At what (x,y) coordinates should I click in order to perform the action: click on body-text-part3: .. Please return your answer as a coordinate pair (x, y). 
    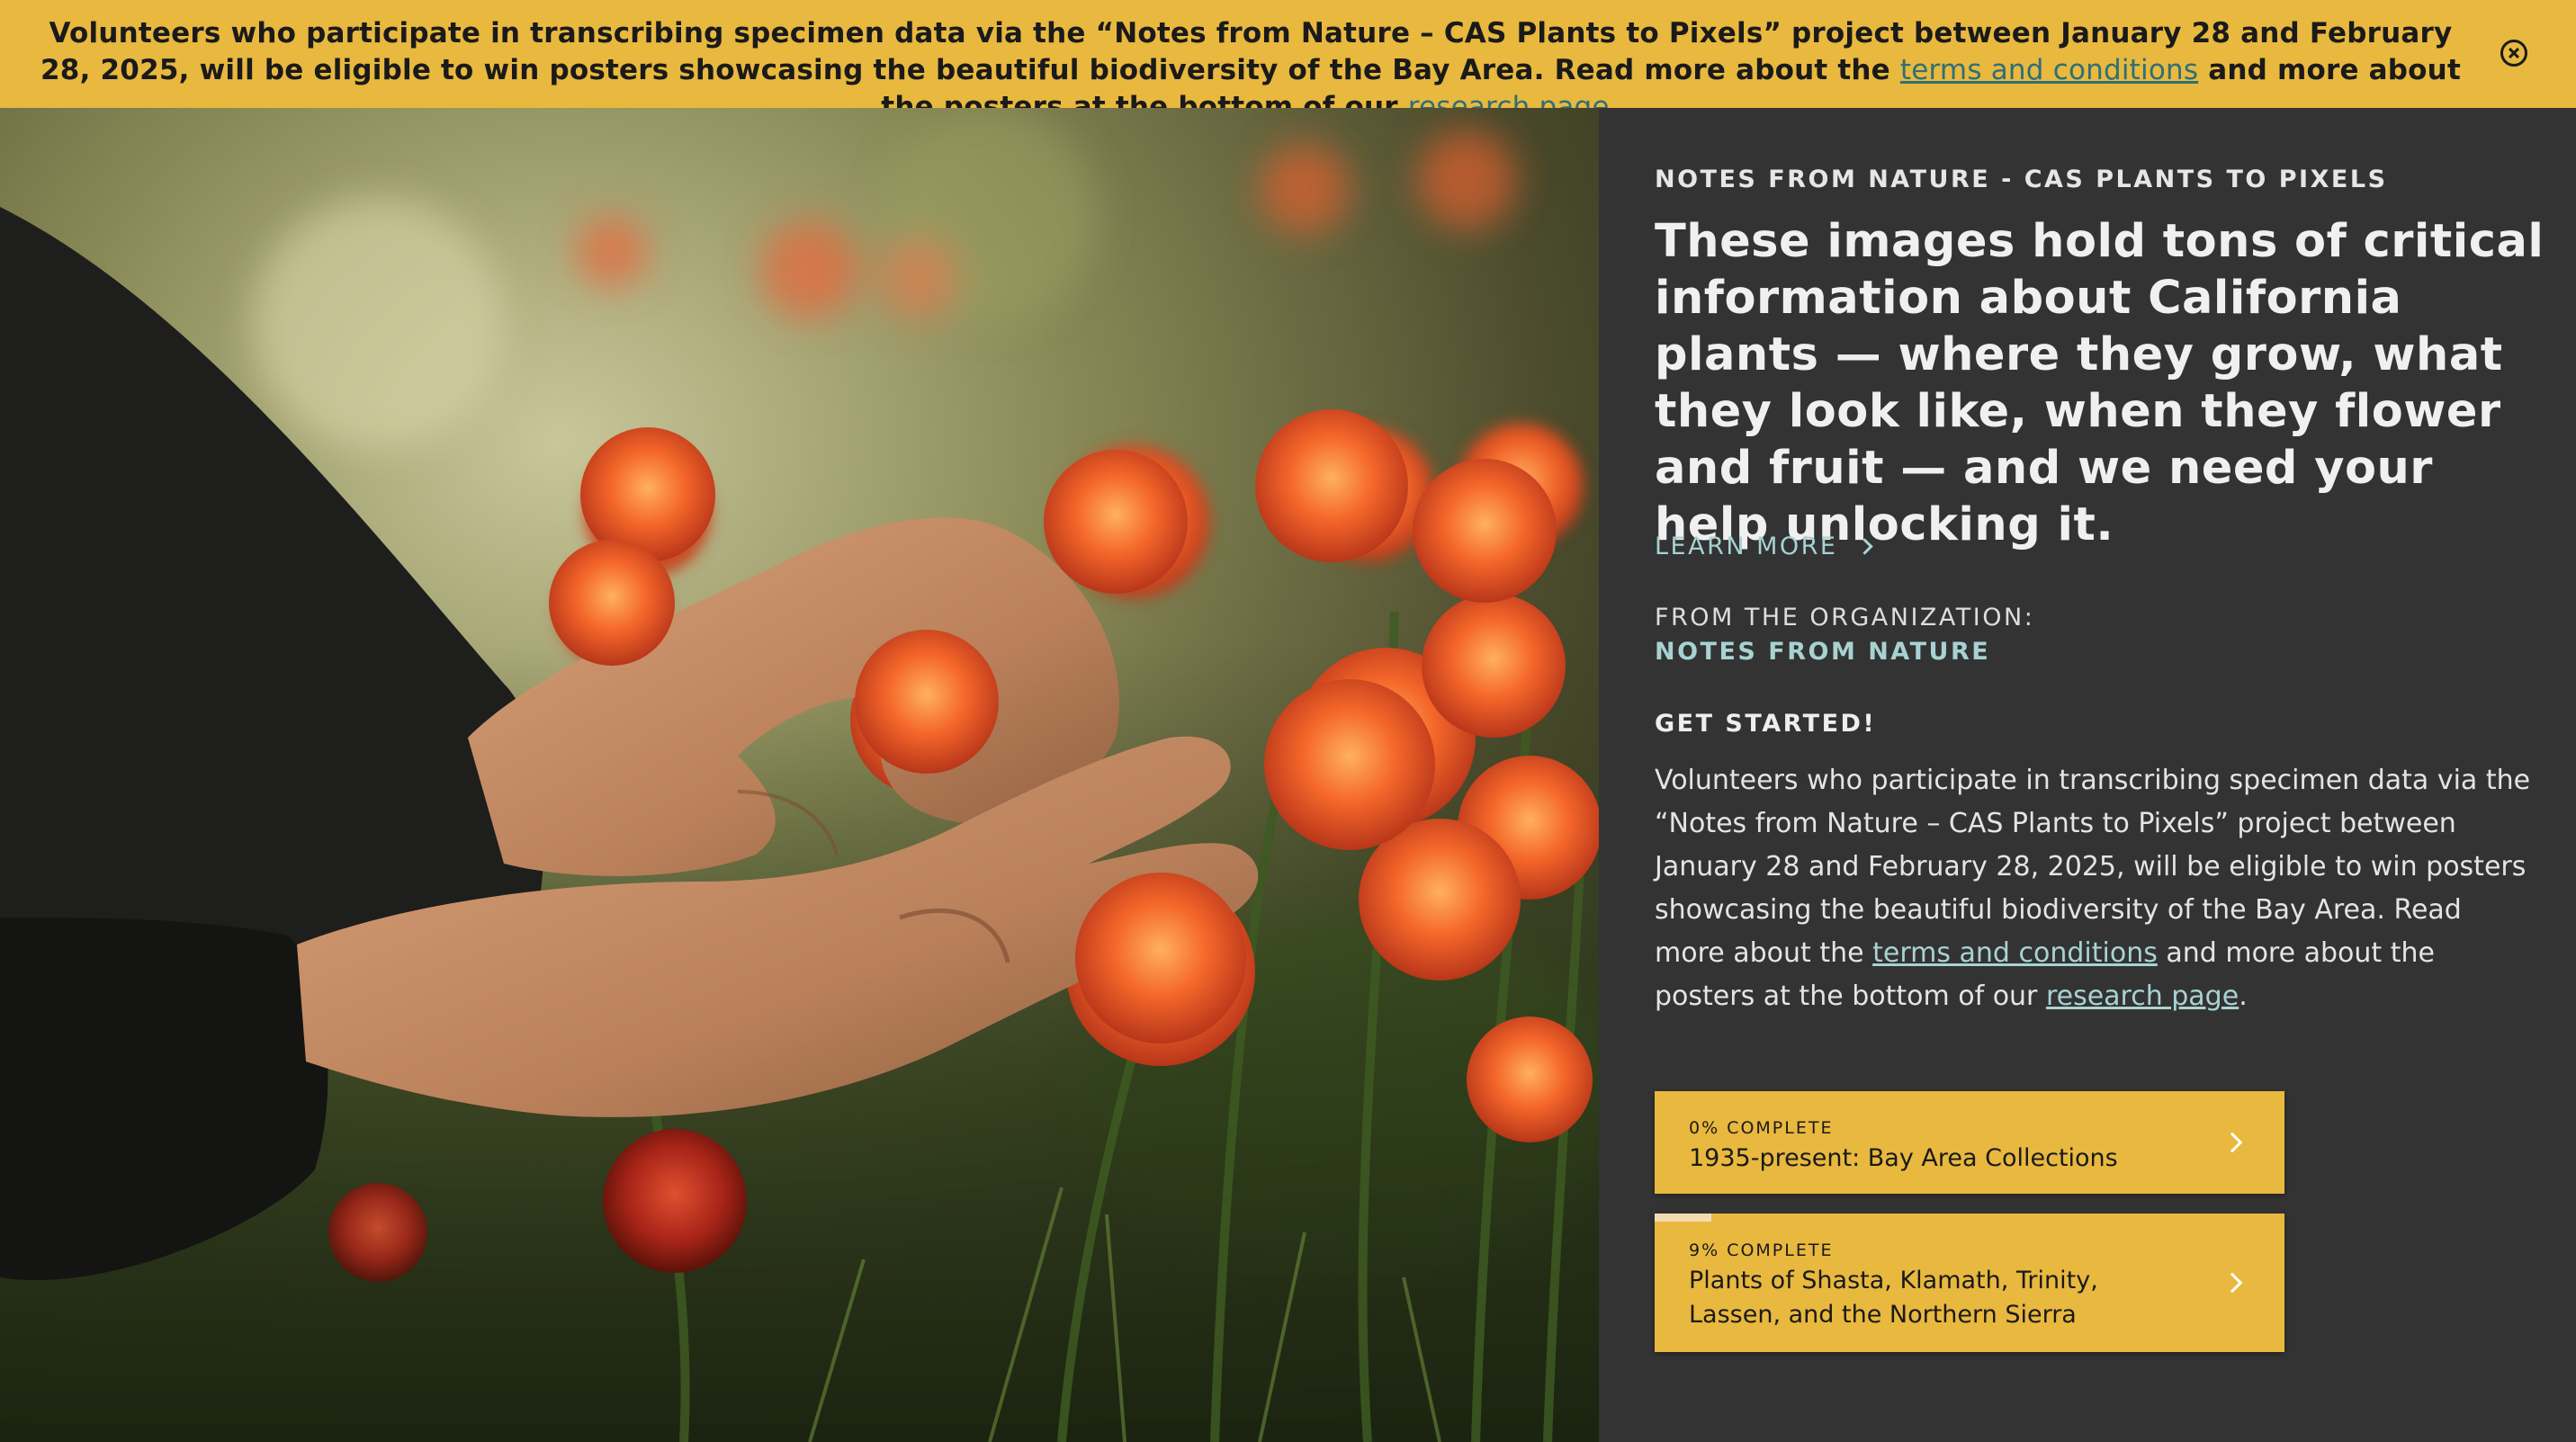
    Looking at the image, I should click on (2244, 996).